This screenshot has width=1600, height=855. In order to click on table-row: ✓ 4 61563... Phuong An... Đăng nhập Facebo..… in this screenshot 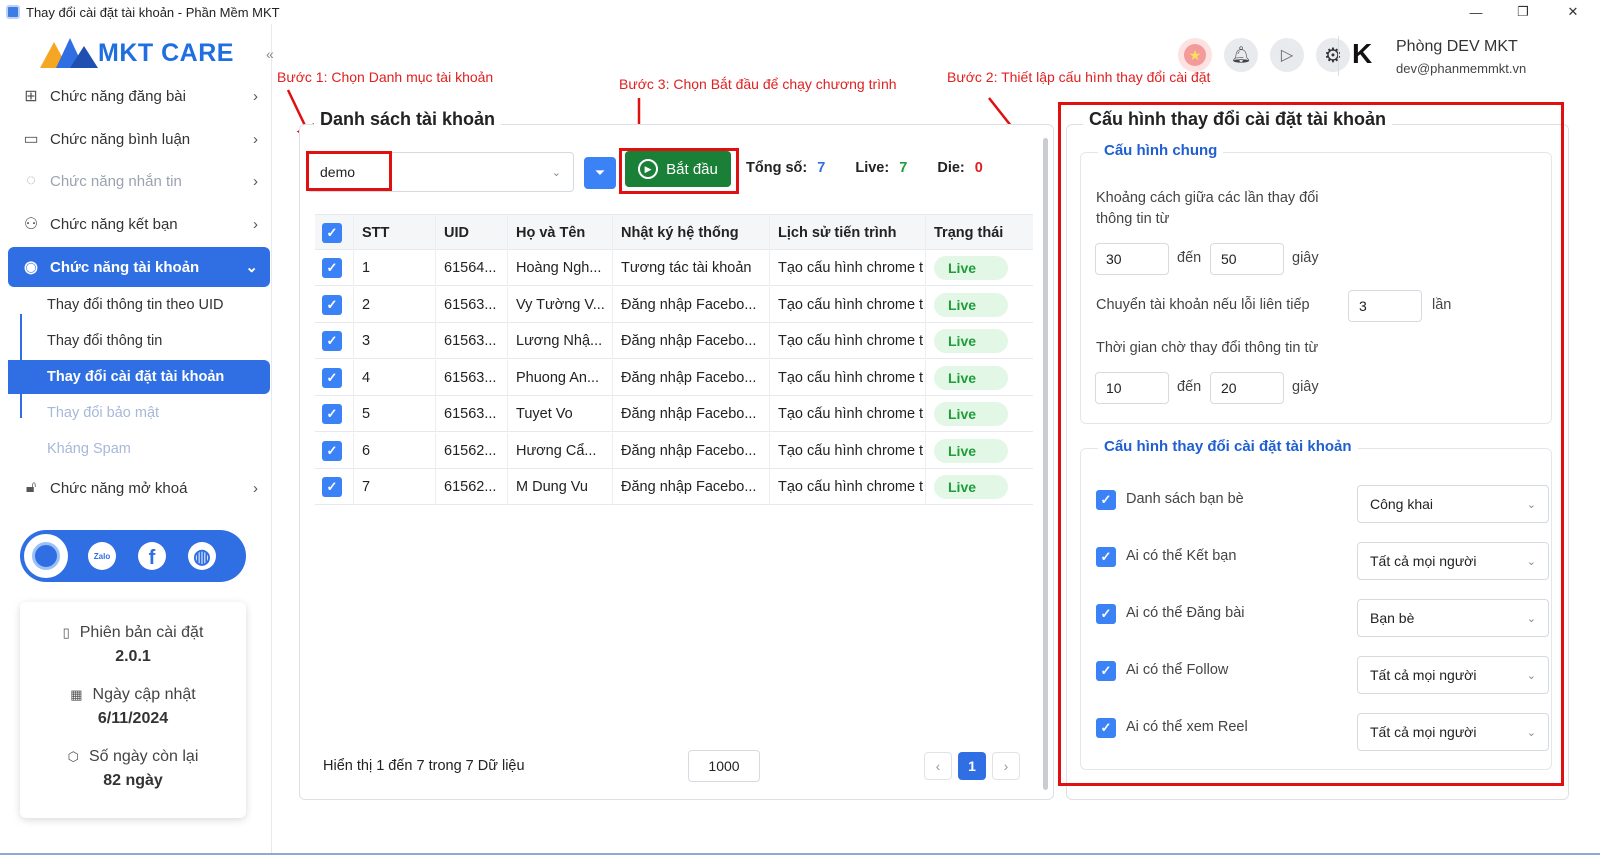, I will do `click(674, 377)`.